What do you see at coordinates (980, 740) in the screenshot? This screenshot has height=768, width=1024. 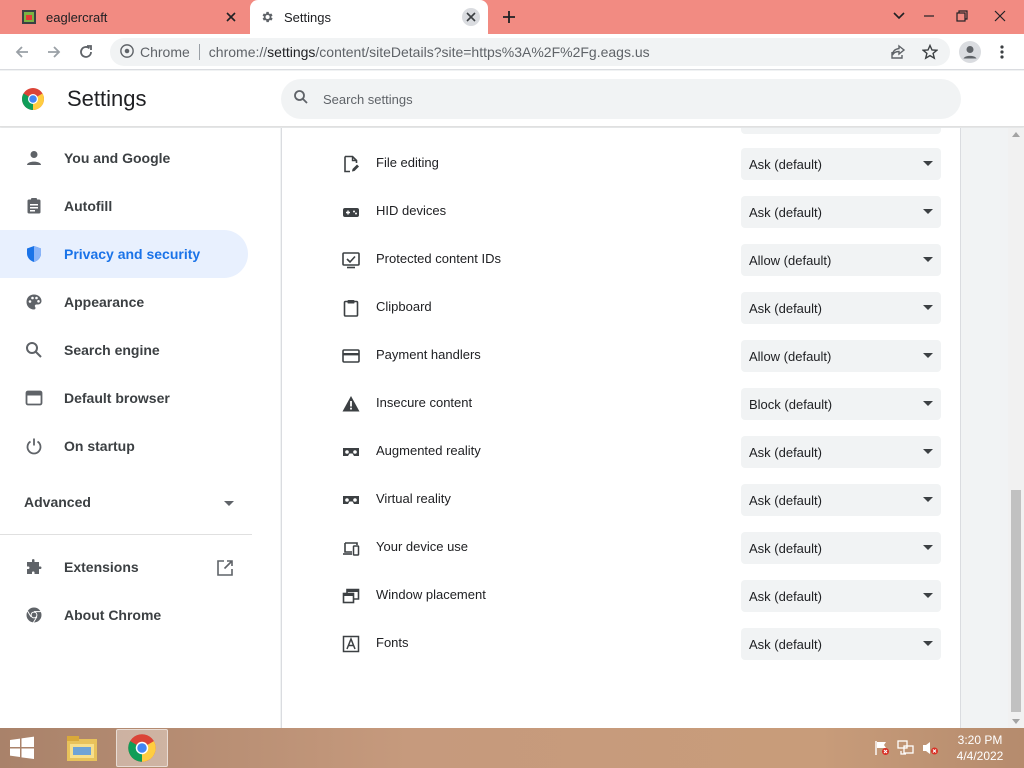 I see `clock-time: 3:20 PM` at bounding box center [980, 740].